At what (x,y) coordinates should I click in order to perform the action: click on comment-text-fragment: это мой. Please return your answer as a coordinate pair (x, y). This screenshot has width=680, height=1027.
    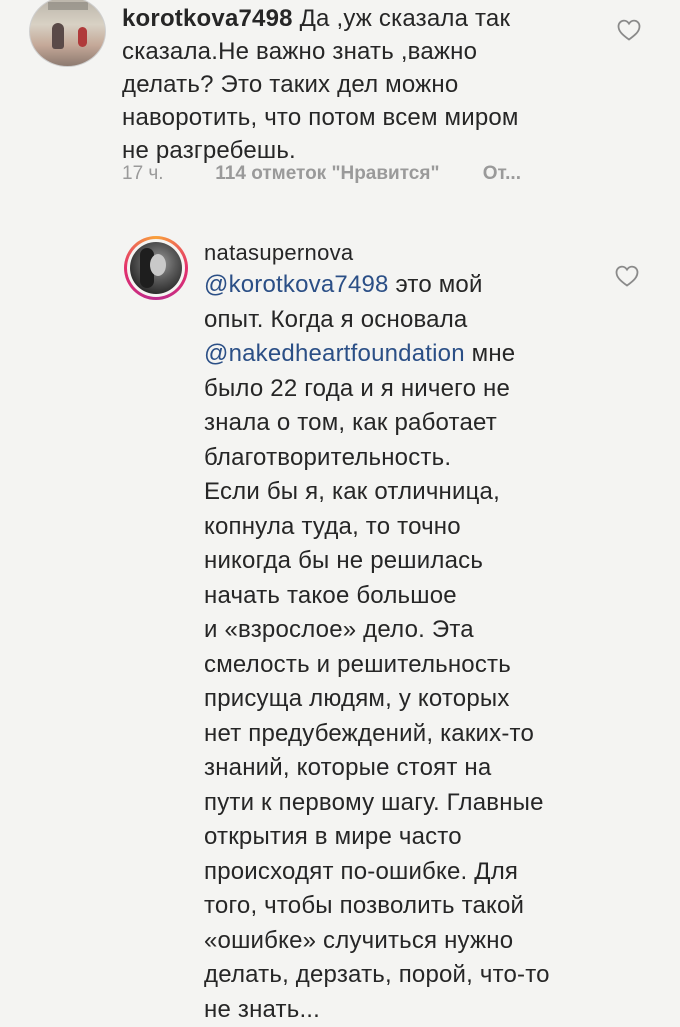
    Looking at the image, I should click on (436, 284).